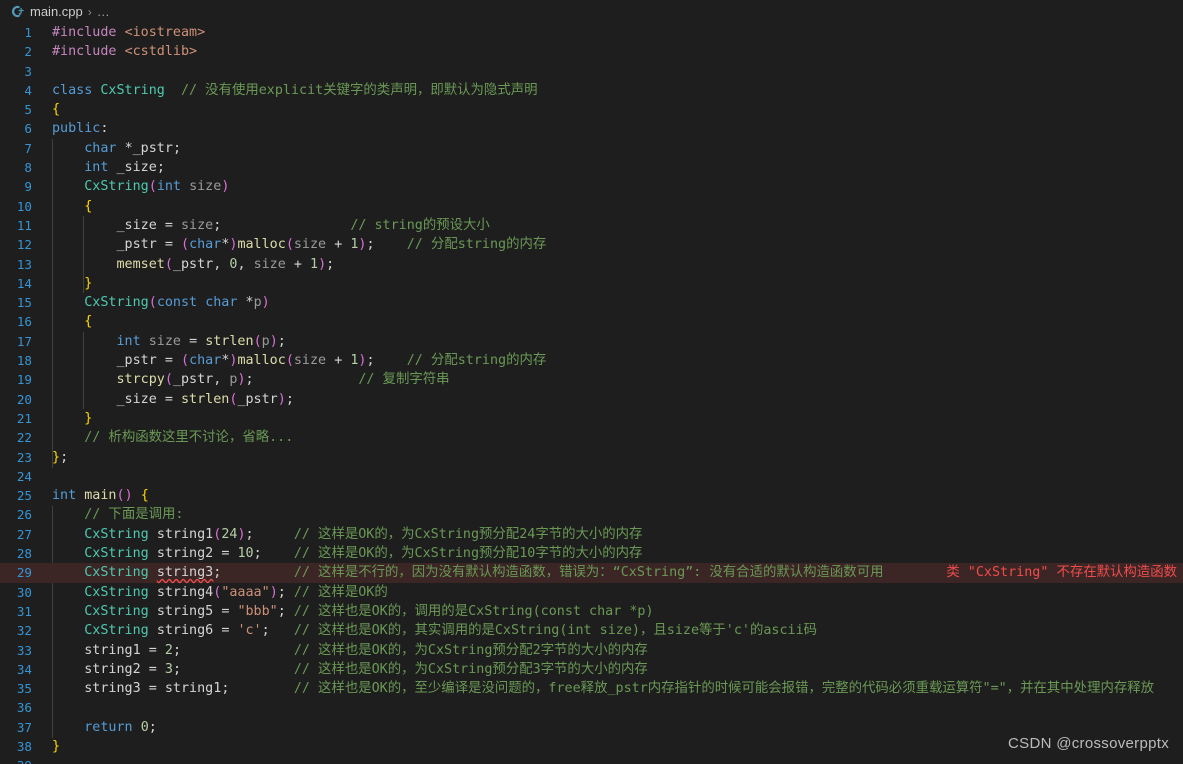 Image resolution: width=1183 pixels, height=764 pixels. I want to click on line-number: 21, so click(24, 418).